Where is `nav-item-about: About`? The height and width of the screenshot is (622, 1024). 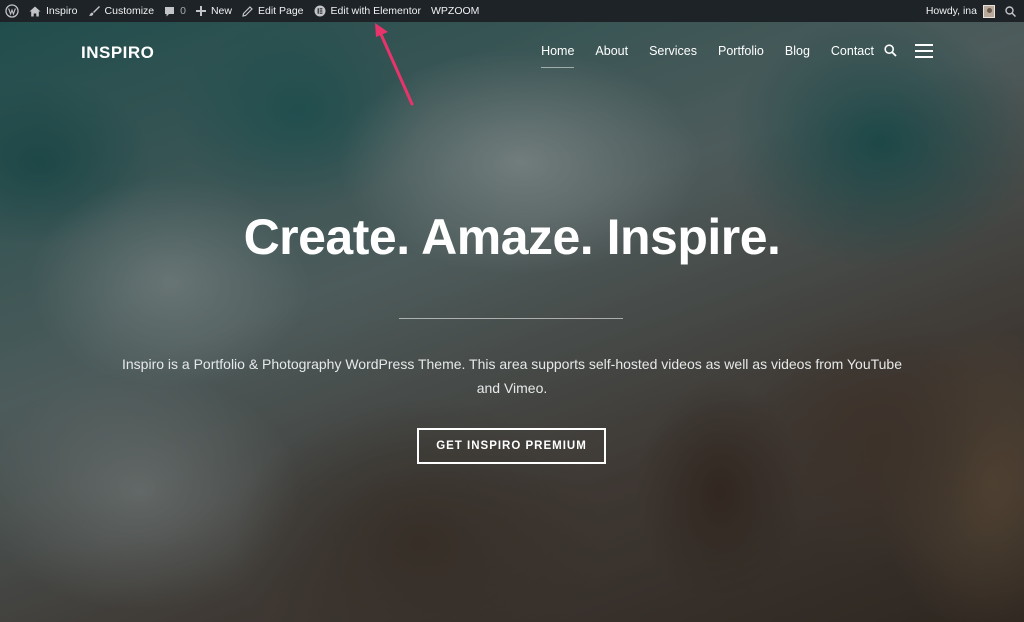
nav-item-about: About is located at coordinates (611, 54).